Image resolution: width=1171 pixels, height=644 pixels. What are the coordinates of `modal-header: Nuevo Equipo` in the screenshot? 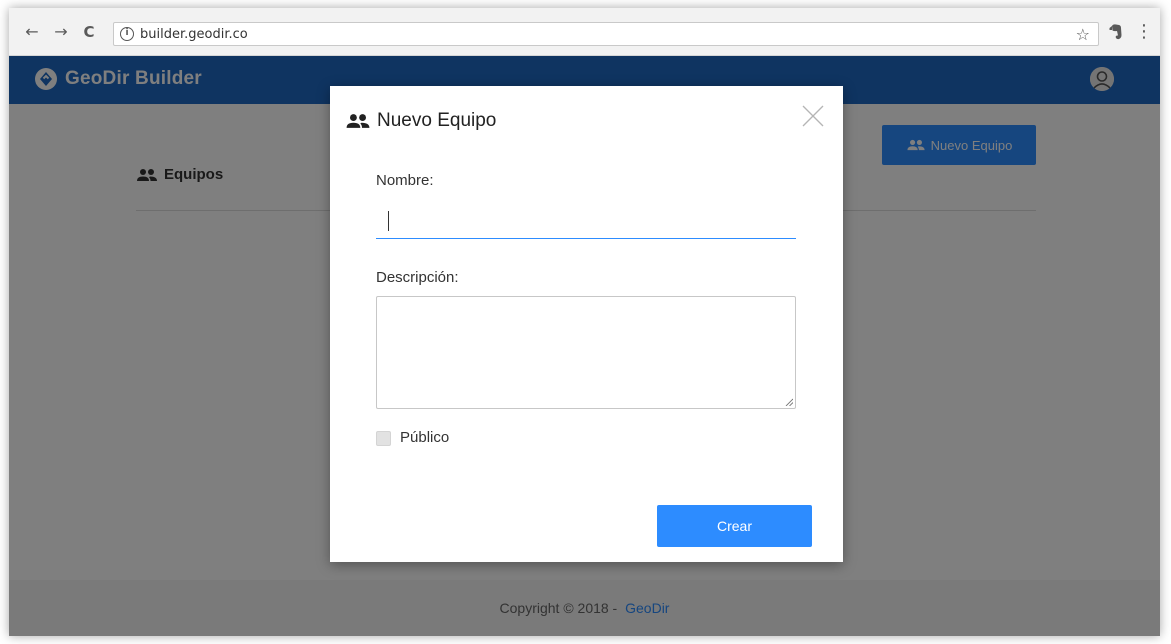 It's located at (420, 121).